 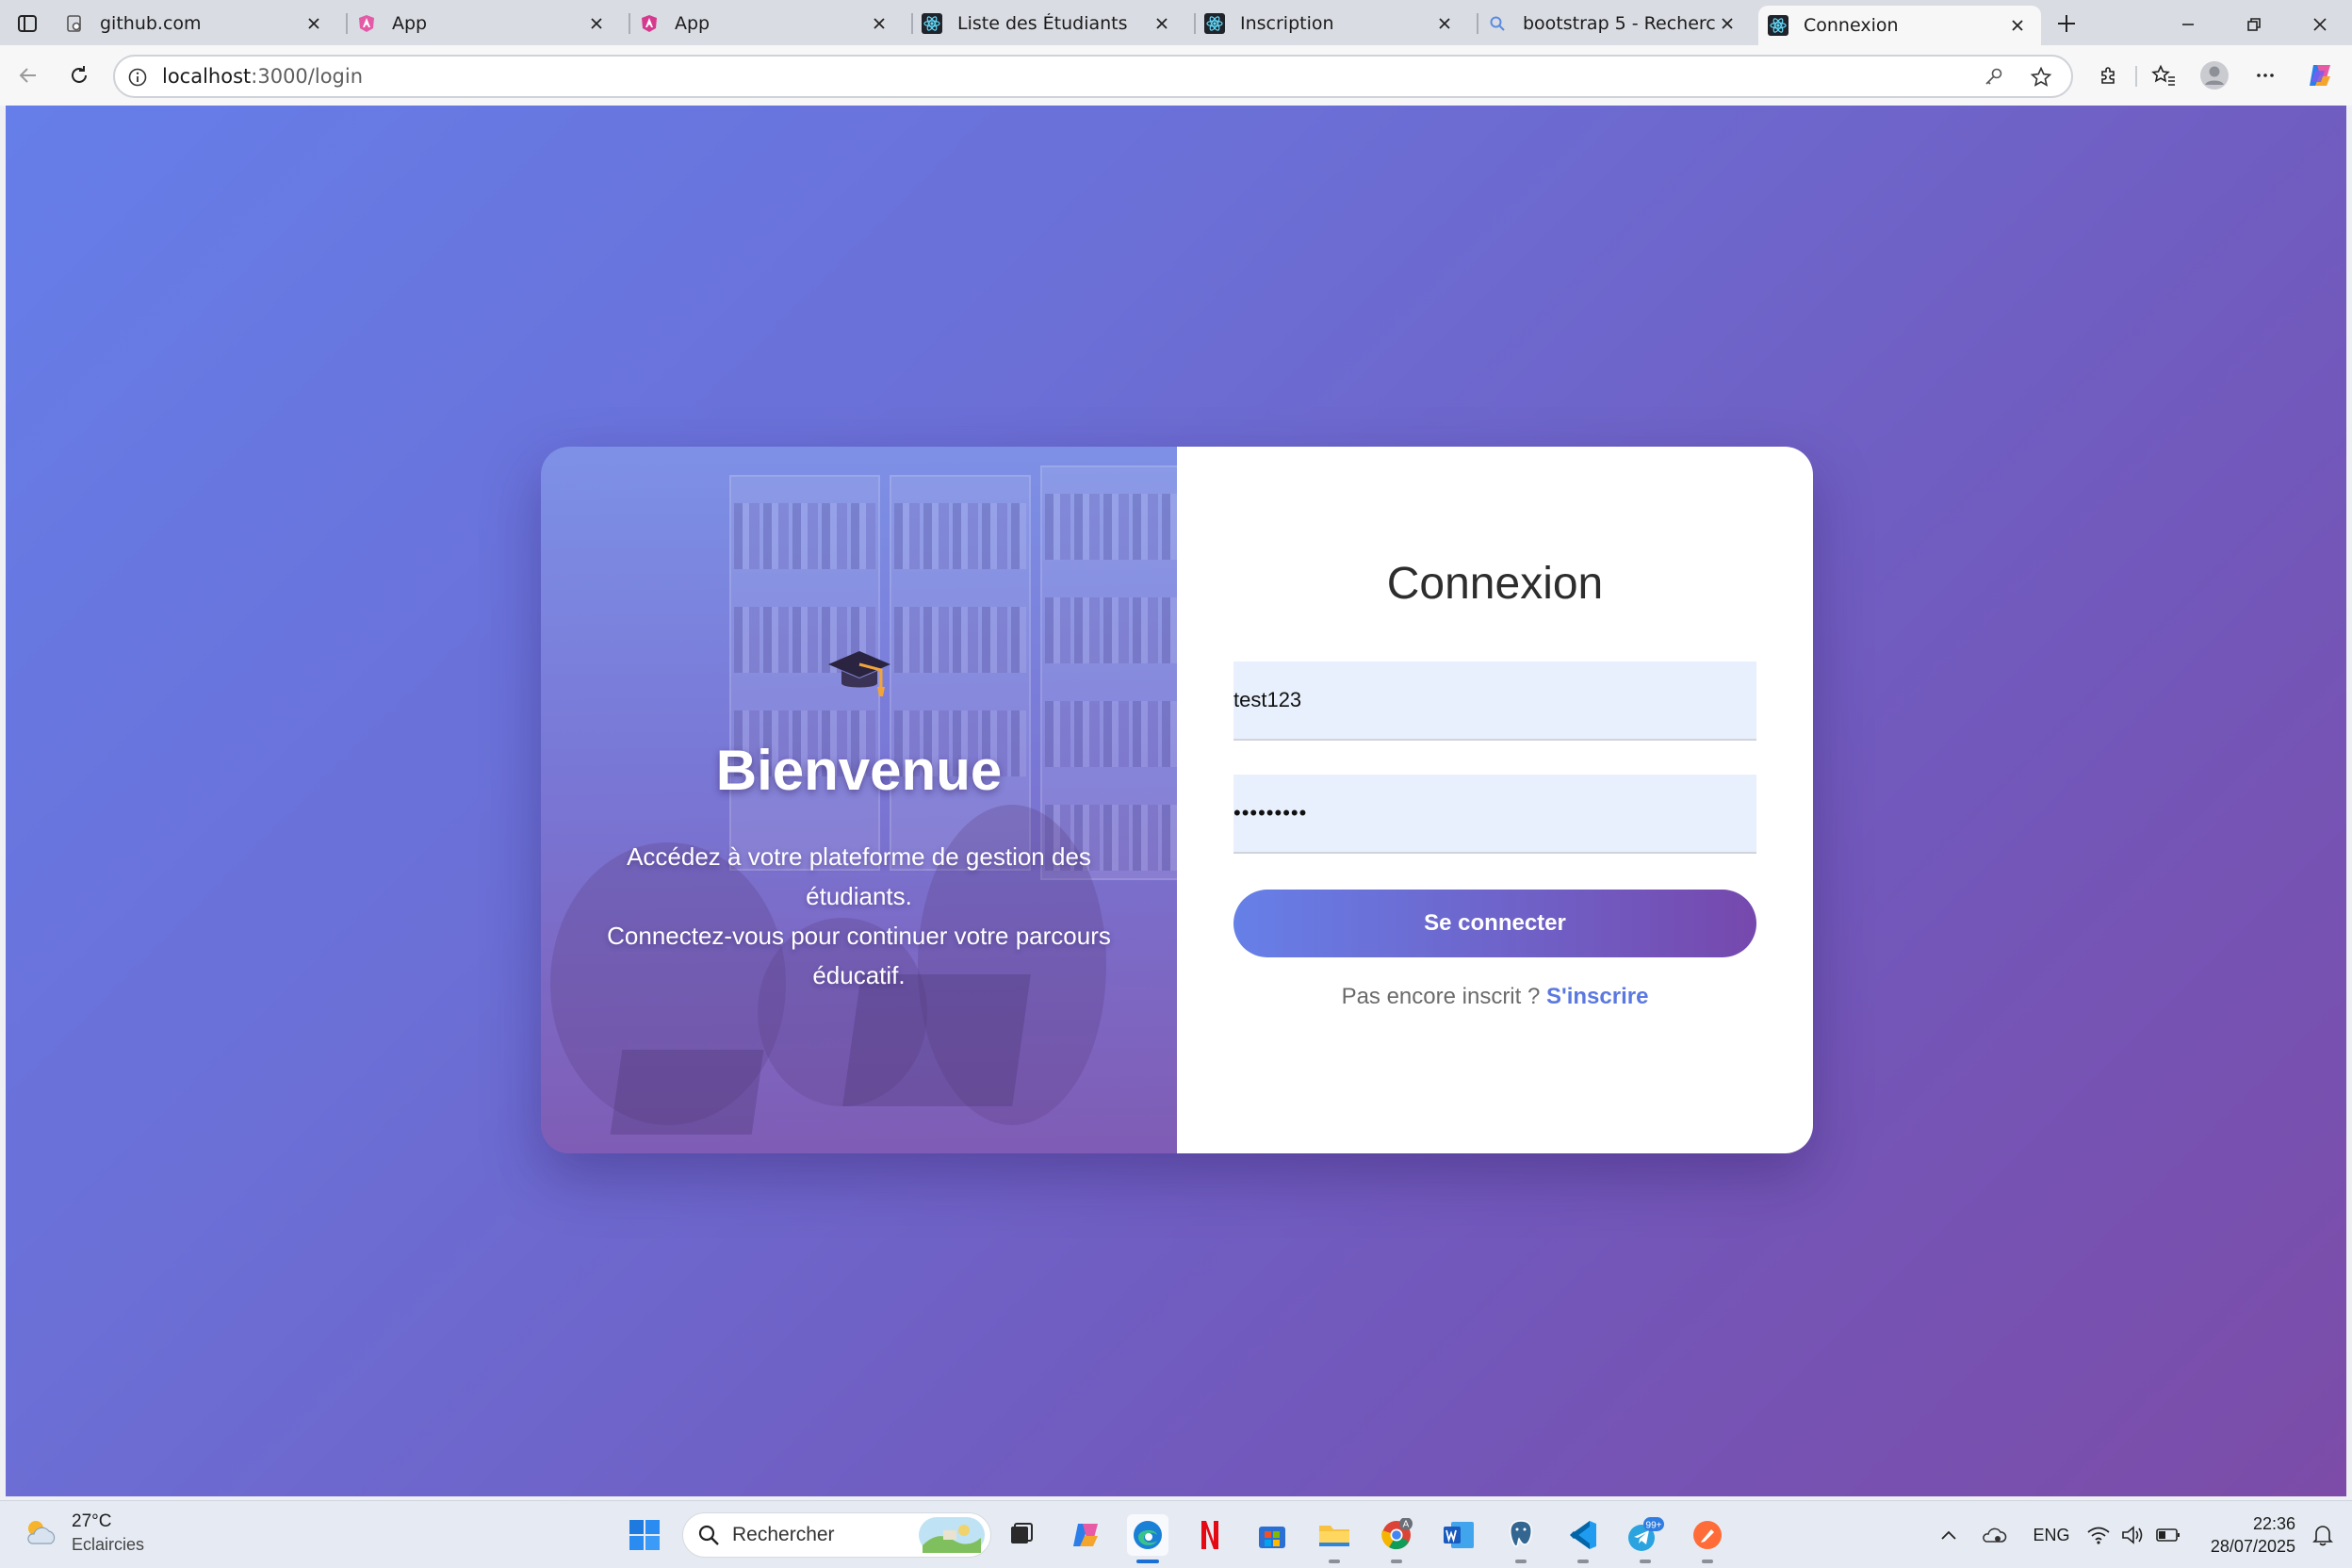 I want to click on tab-liste-etudiants: Liste des Étudiants, so click(x=1048, y=24).